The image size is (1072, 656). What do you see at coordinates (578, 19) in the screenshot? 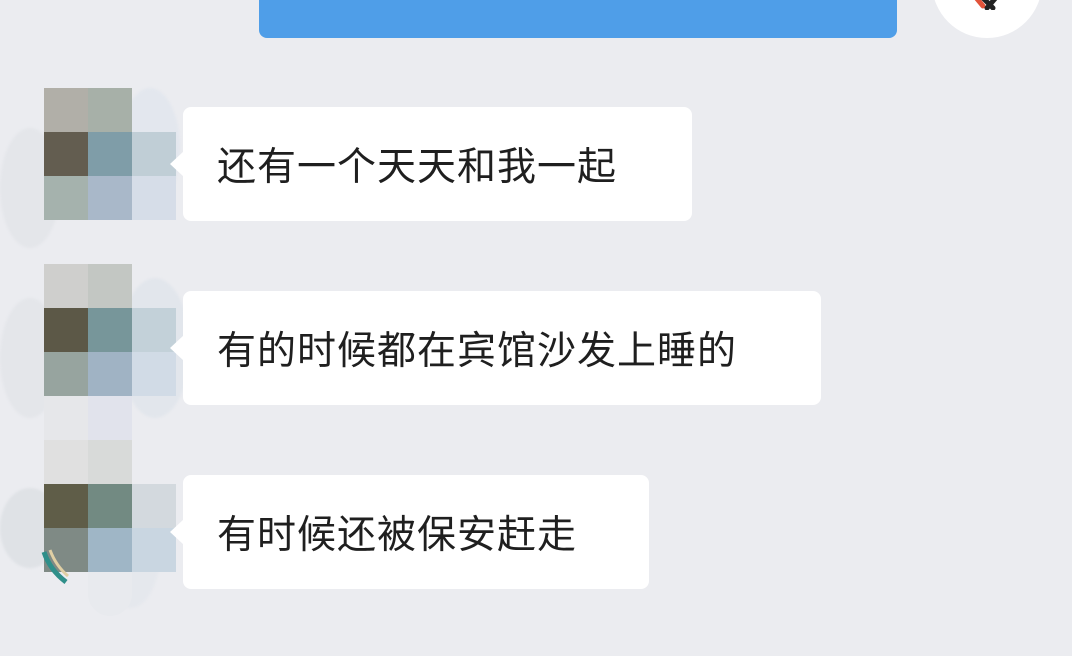
I see `outgoing-message-bubble` at bounding box center [578, 19].